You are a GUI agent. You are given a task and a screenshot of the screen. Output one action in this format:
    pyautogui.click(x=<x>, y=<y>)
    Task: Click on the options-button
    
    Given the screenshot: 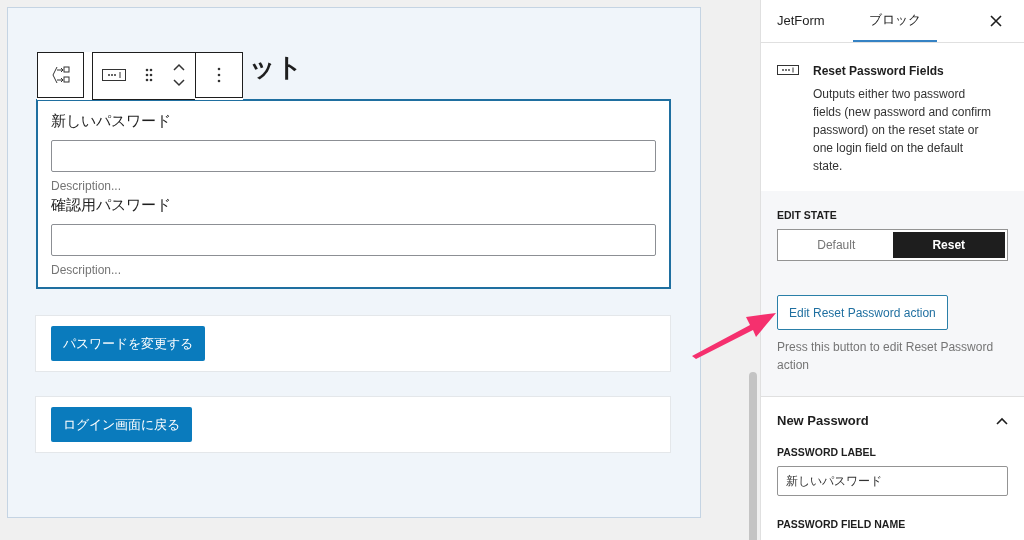 What is the action you would take?
    pyautogui.click(x=219, y=75)
    